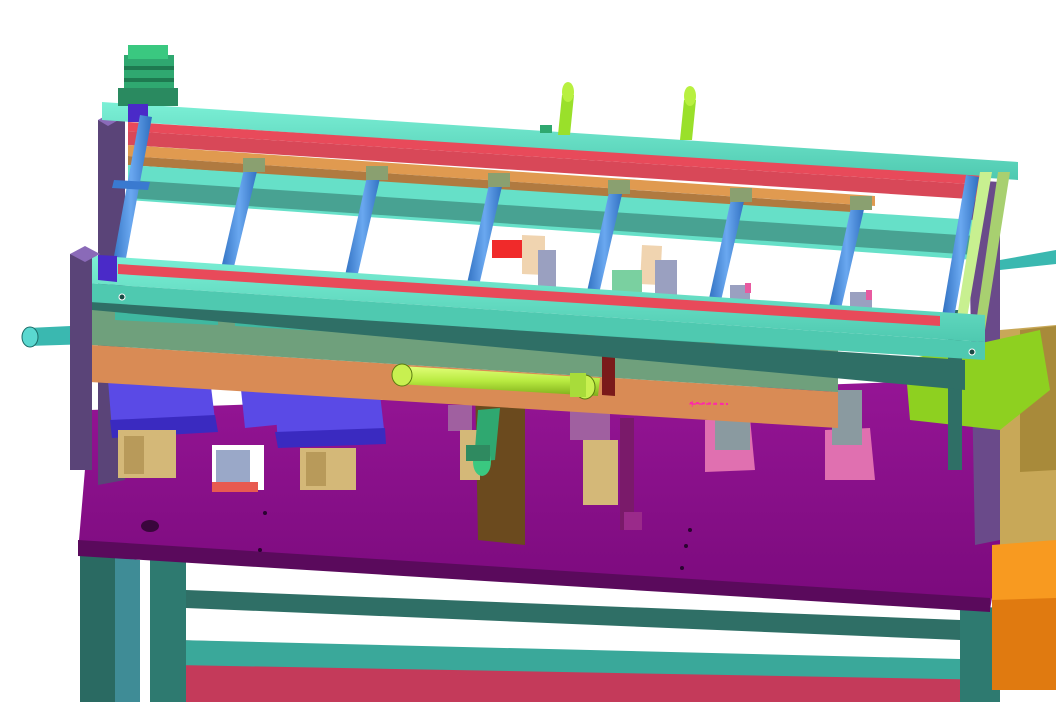 This screenshot has height=702, width=1056. I want to click on mount-hole-icon, so click(150, 526).